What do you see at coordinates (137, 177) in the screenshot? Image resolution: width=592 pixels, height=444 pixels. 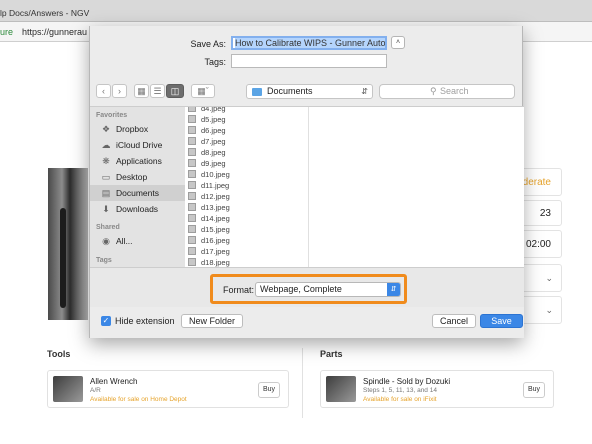 I see `sidebar-item-desktop: ▭ Desktop` at bounding box center [137, 177].